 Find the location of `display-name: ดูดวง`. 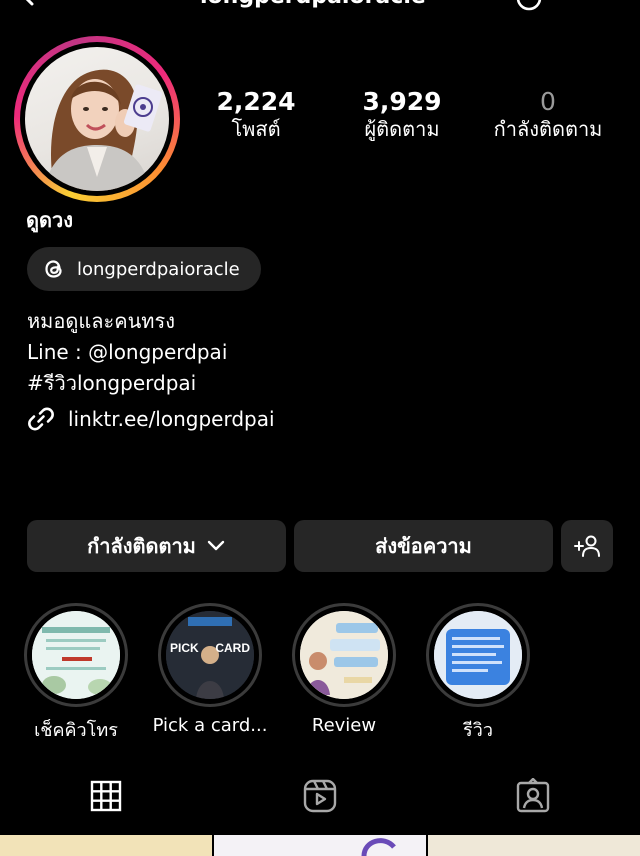

display-name: ดูดวง is located at coordinates (49, 220).